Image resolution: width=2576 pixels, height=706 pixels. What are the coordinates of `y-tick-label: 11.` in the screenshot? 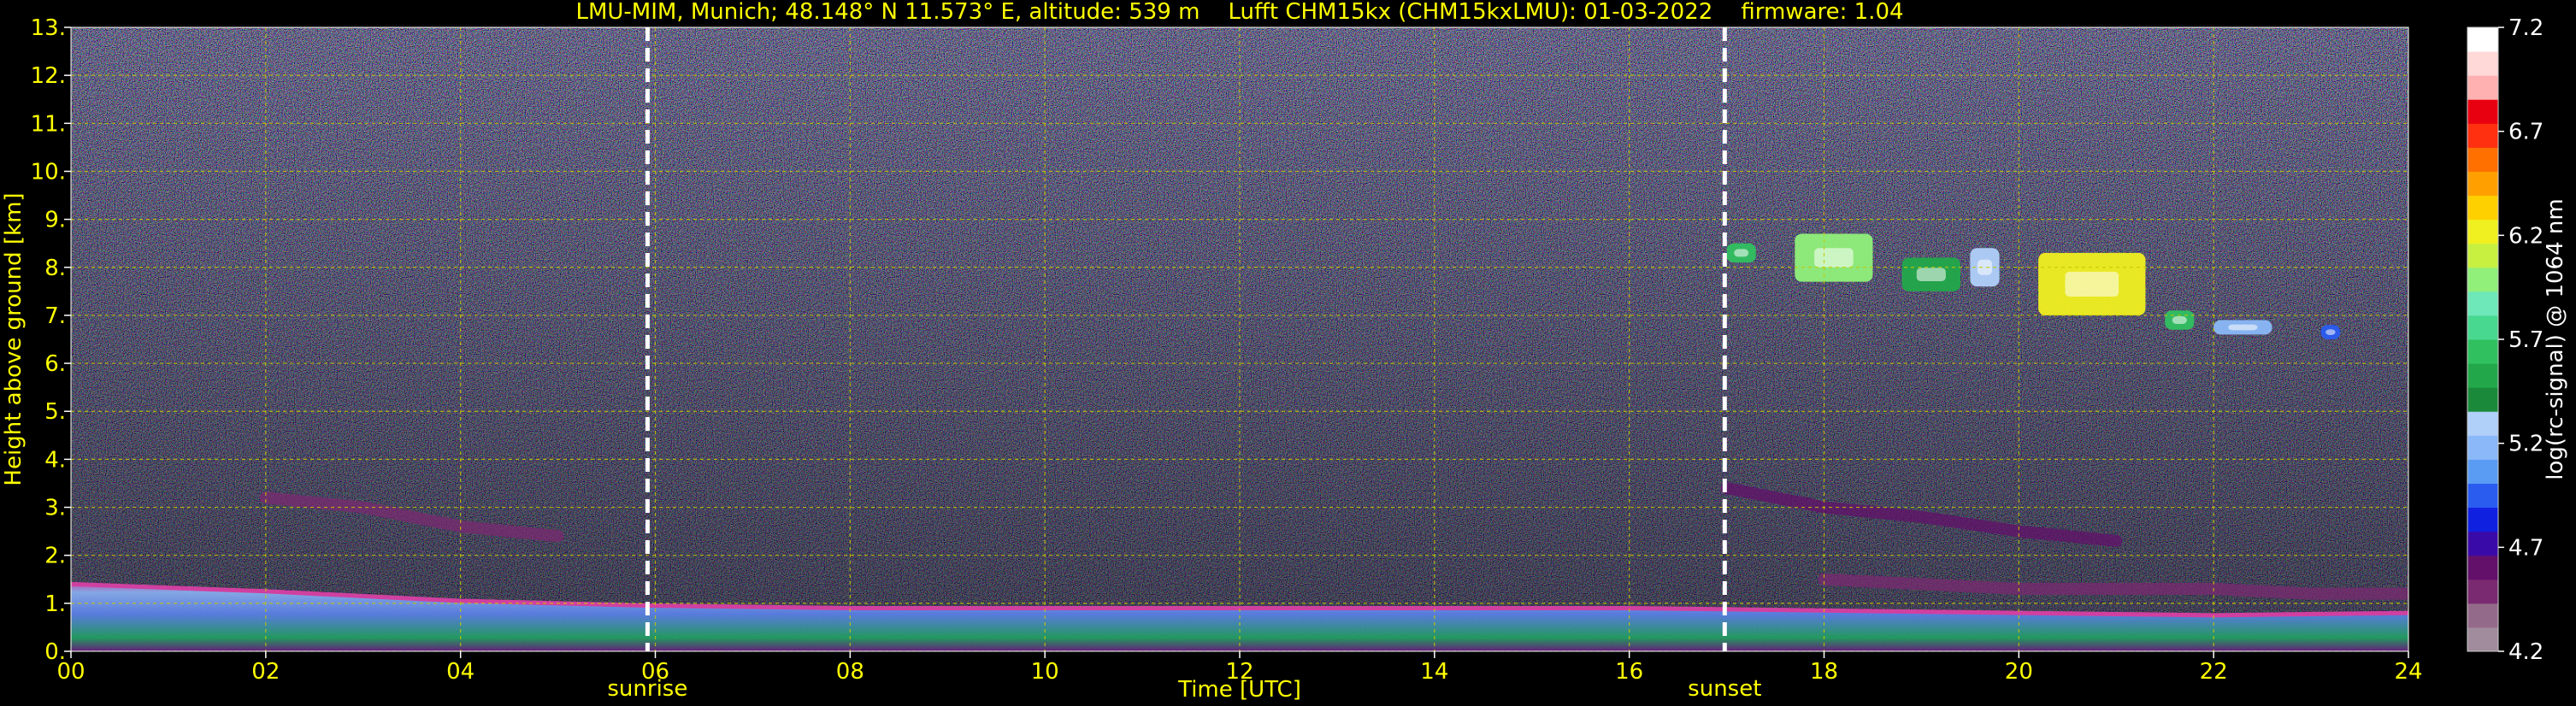 It's located at (48, 124).